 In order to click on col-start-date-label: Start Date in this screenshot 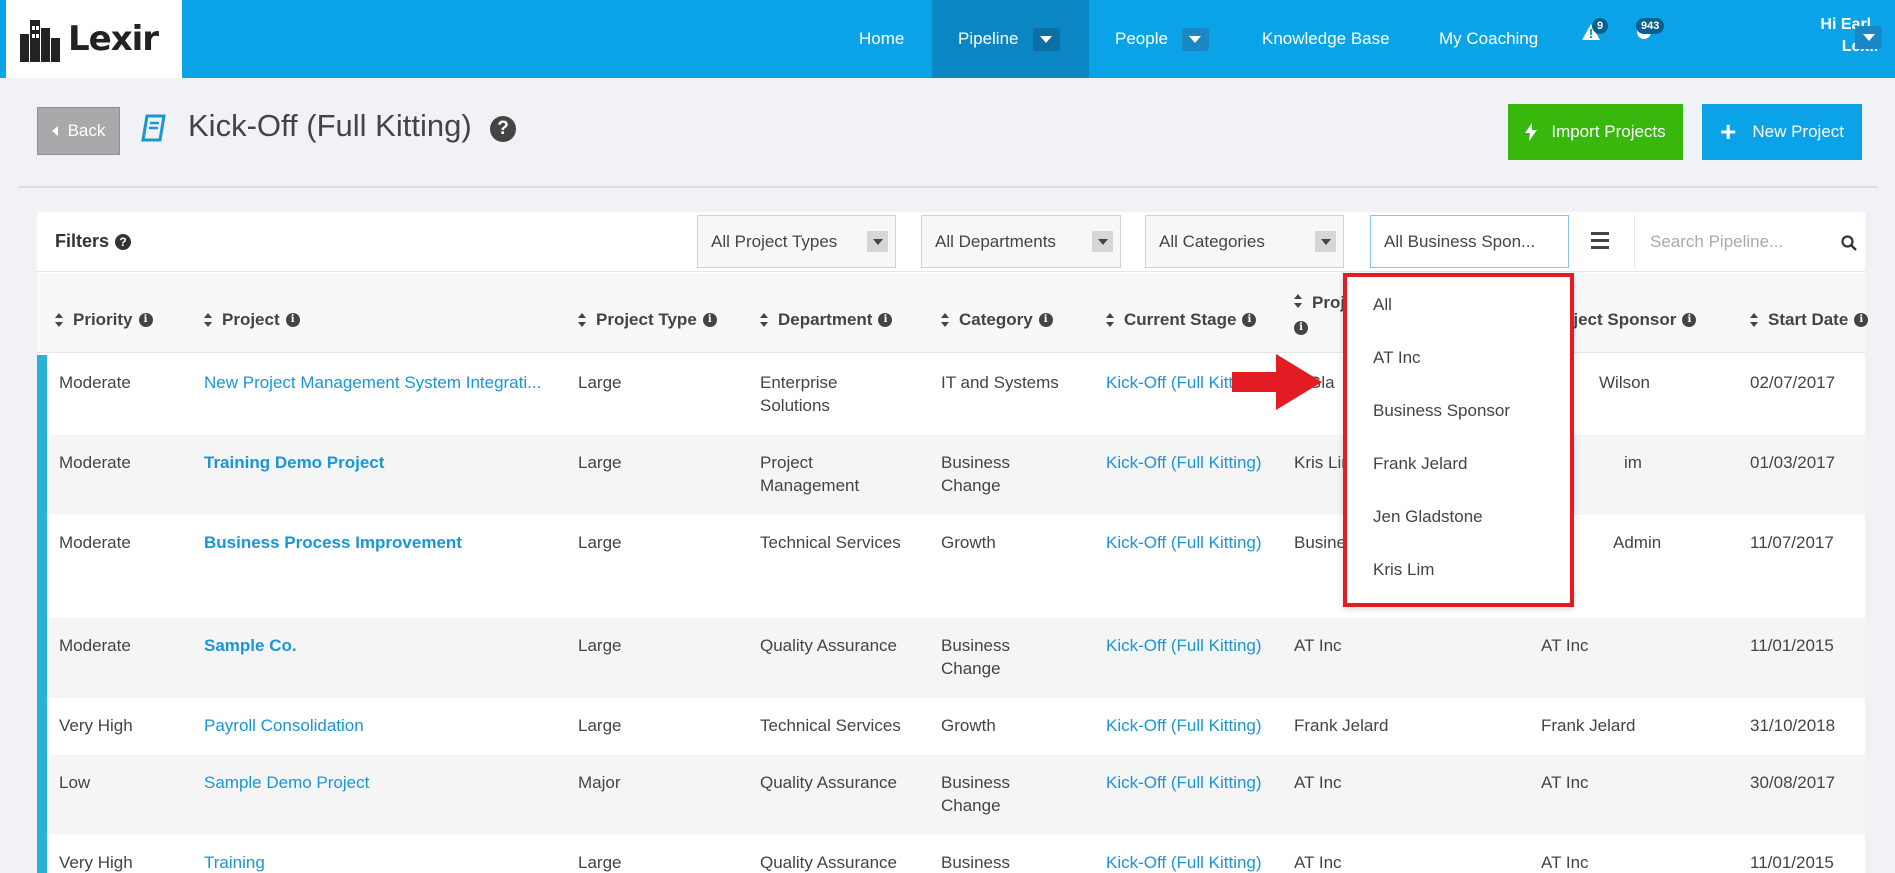, I will do `click(1808, 319)`.